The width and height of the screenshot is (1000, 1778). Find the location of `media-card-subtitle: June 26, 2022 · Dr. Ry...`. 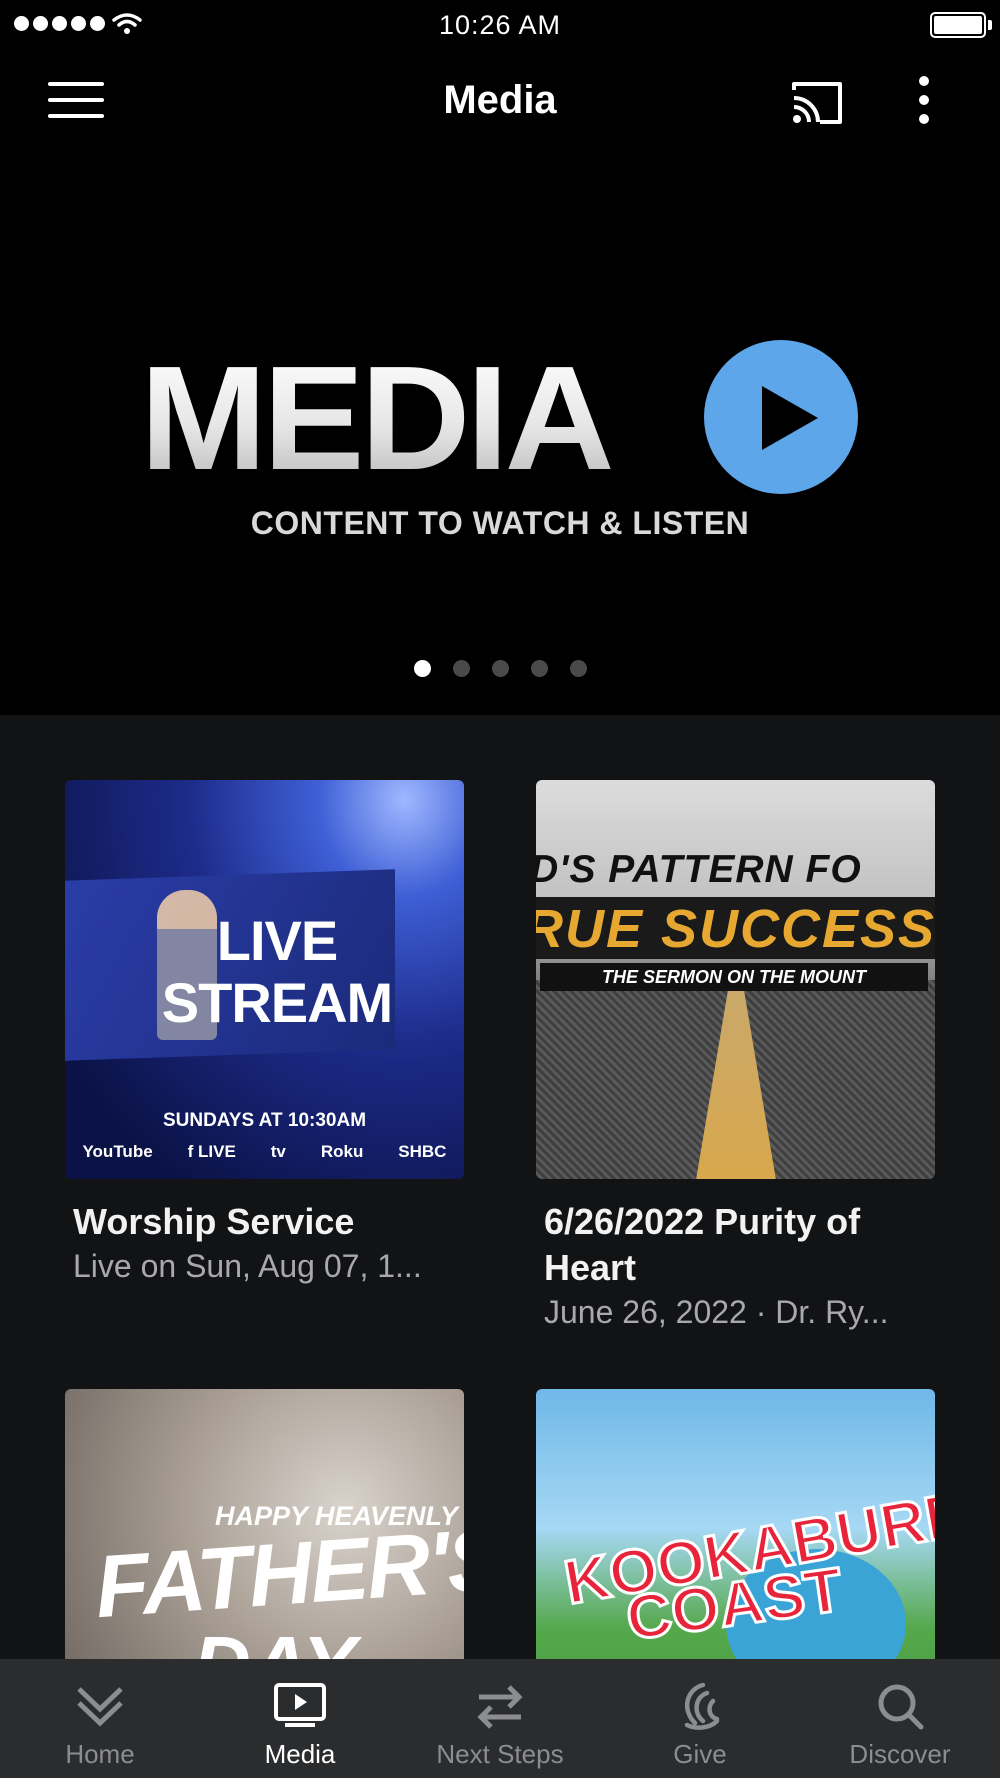

media-card-subtitle: June 26, 2022 · Dr. Ry... is located at coordinates (716, 1312).